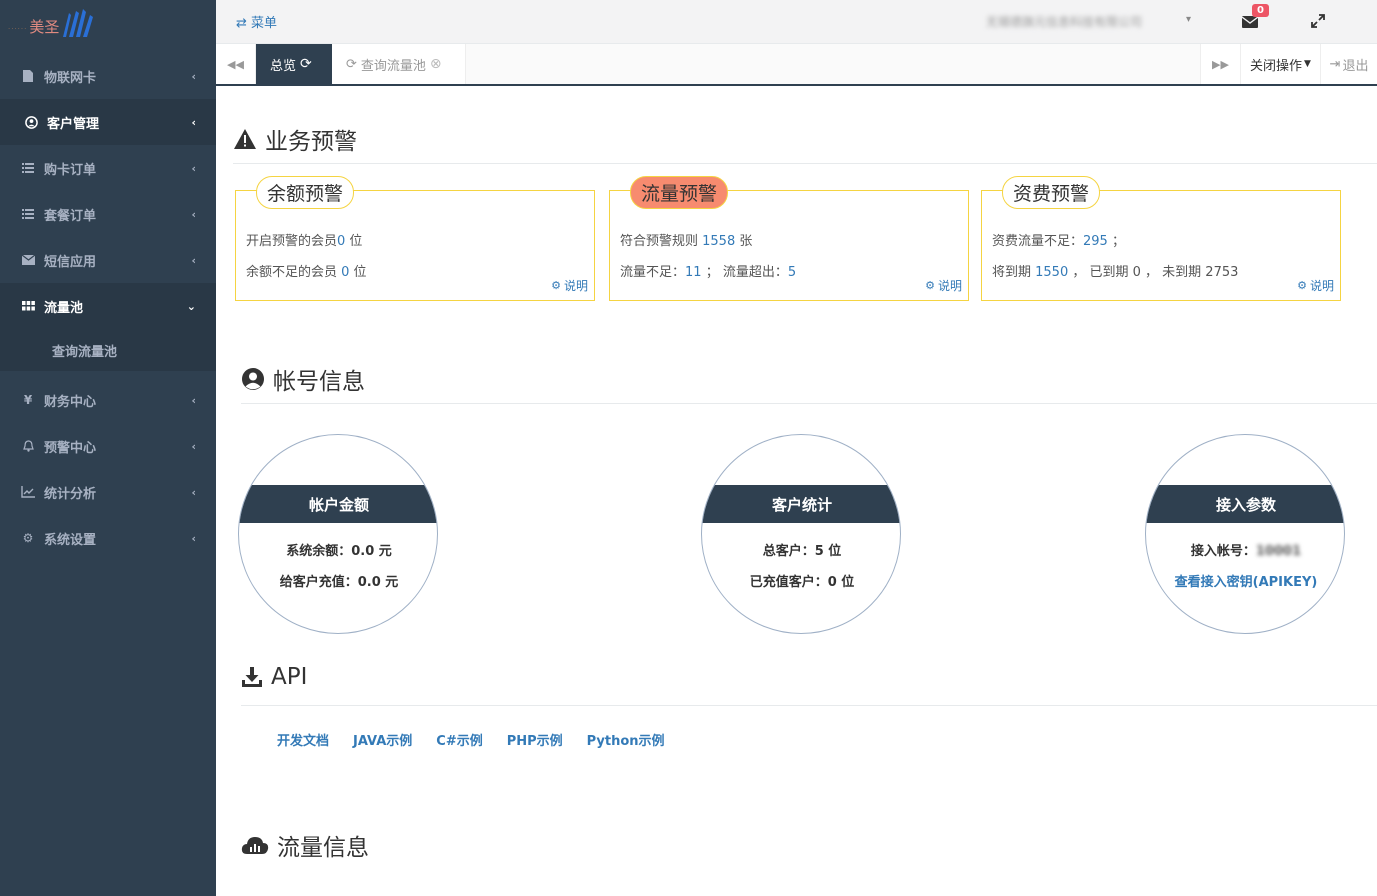 The width and height of the screenshot is (1377, 896). I want to click on sidebar-item-label: 物联网卡, so click(70, 78).